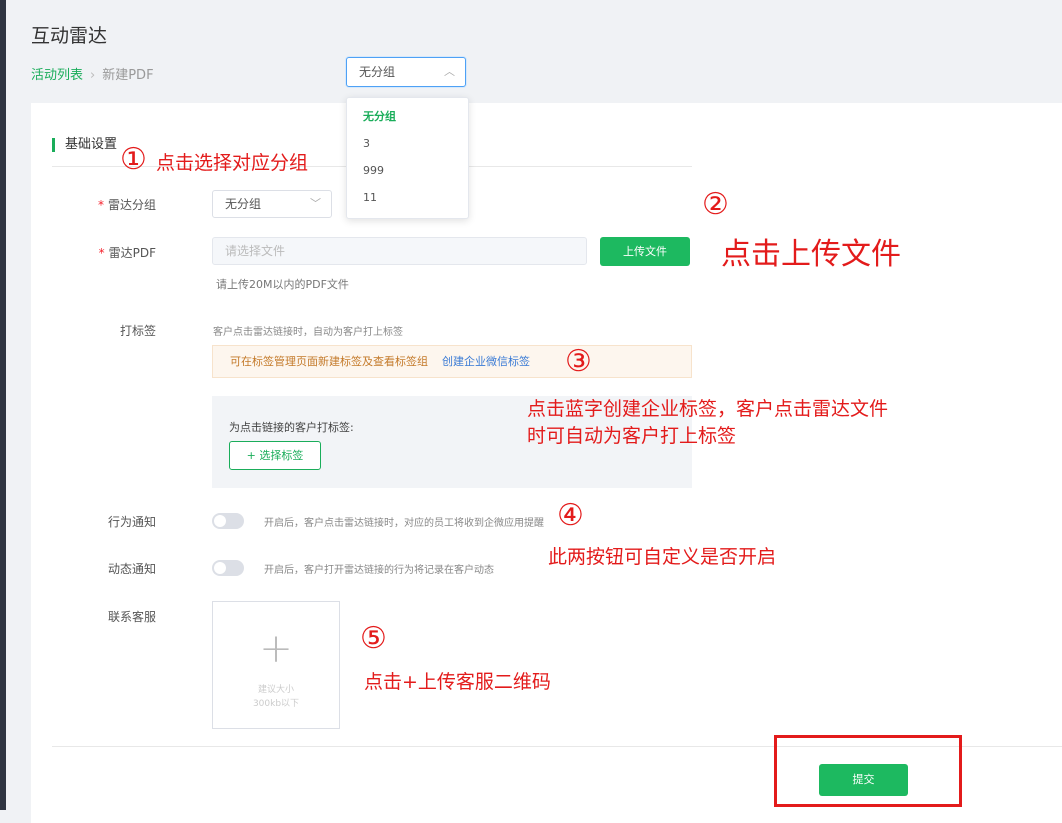 The height and width of the screenshot is (823, 1062). What do you see at coordinates (578, 361) in the screenshot?
I see `annotation-step3-number: ③` at bounding box center [578, 361].